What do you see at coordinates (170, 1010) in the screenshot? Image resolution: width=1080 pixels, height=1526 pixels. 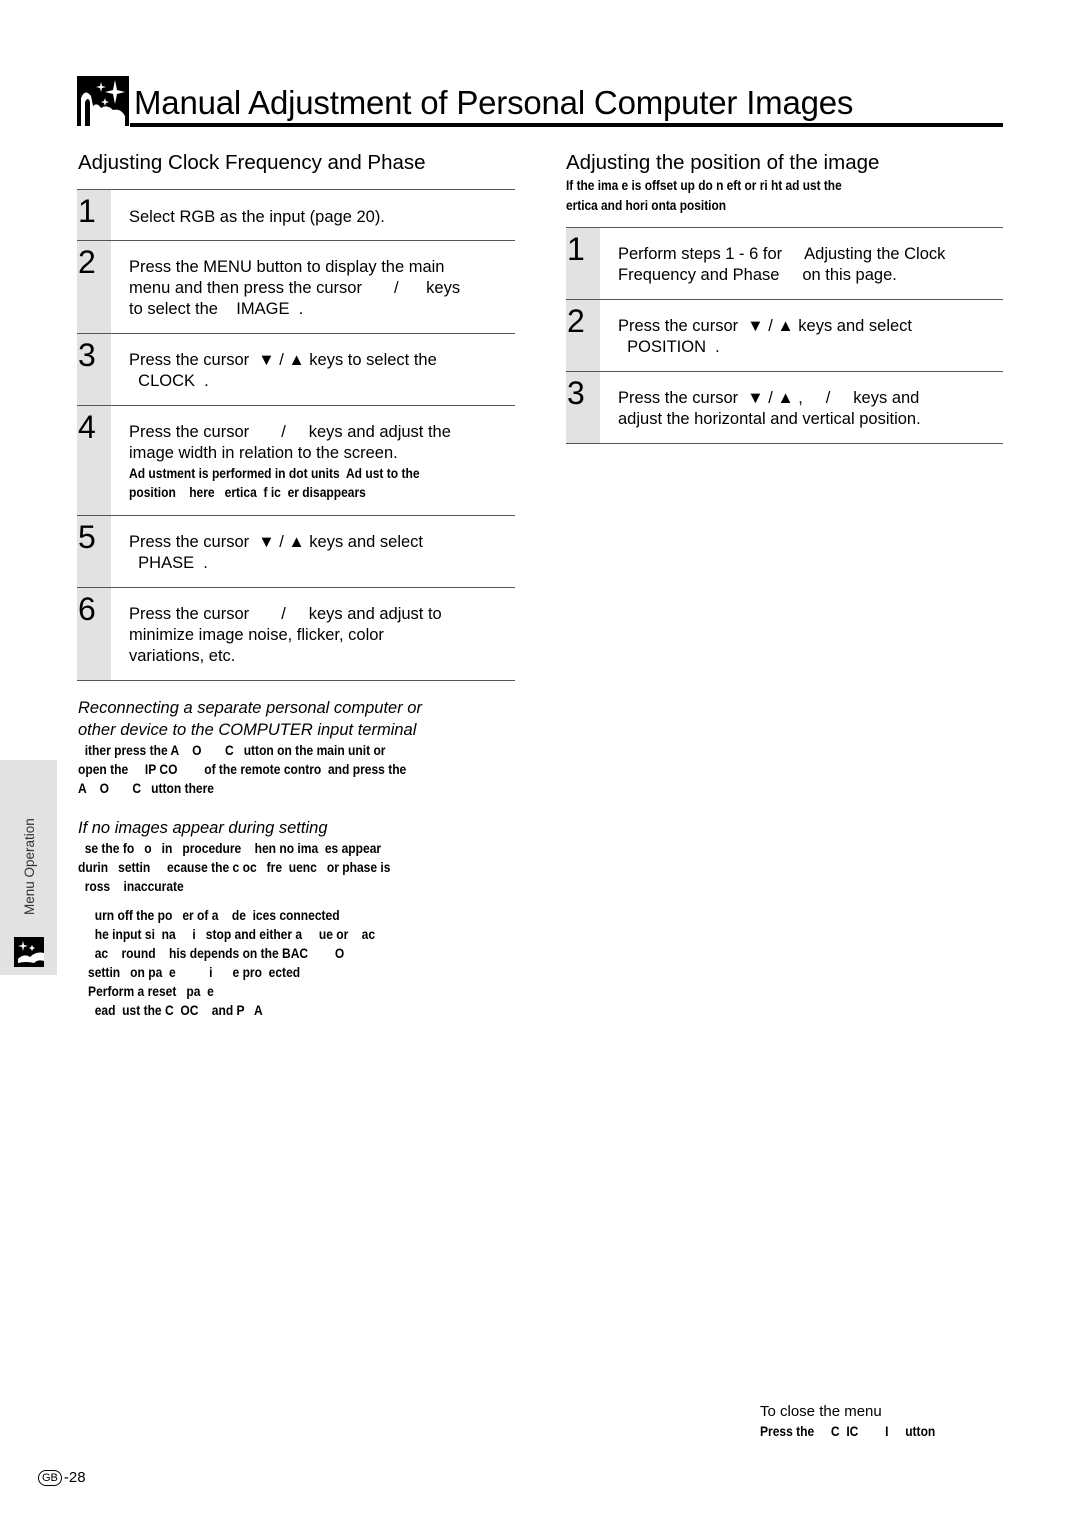 I see `note-list-line: ead ust the C OC and P A` at bounding box center [170, 1010].